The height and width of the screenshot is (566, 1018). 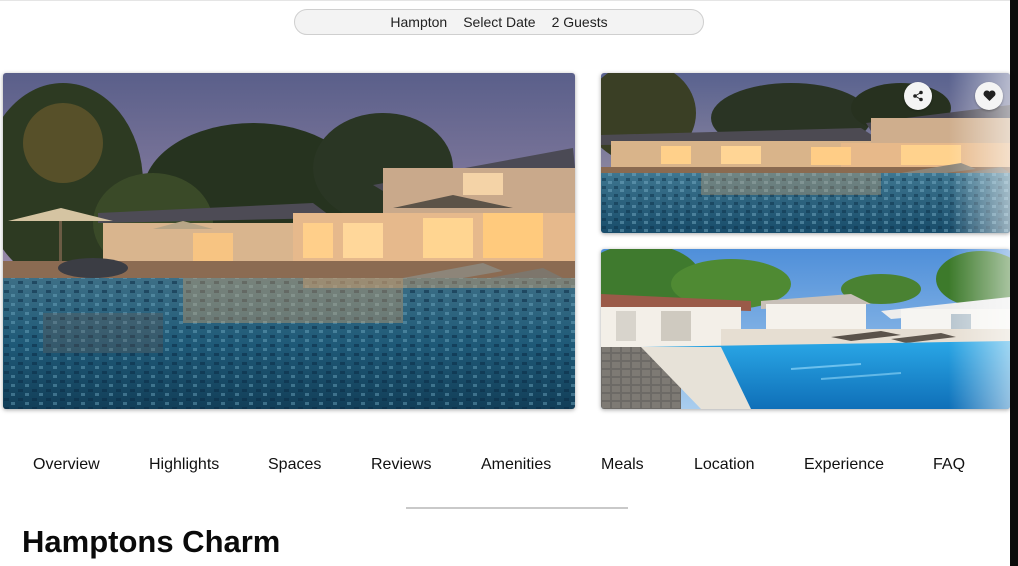 What do you see at coordinates (151, 541) in the screenshot?
I see `property-title: Hamptons Charm` at bounding box center [151, 541].